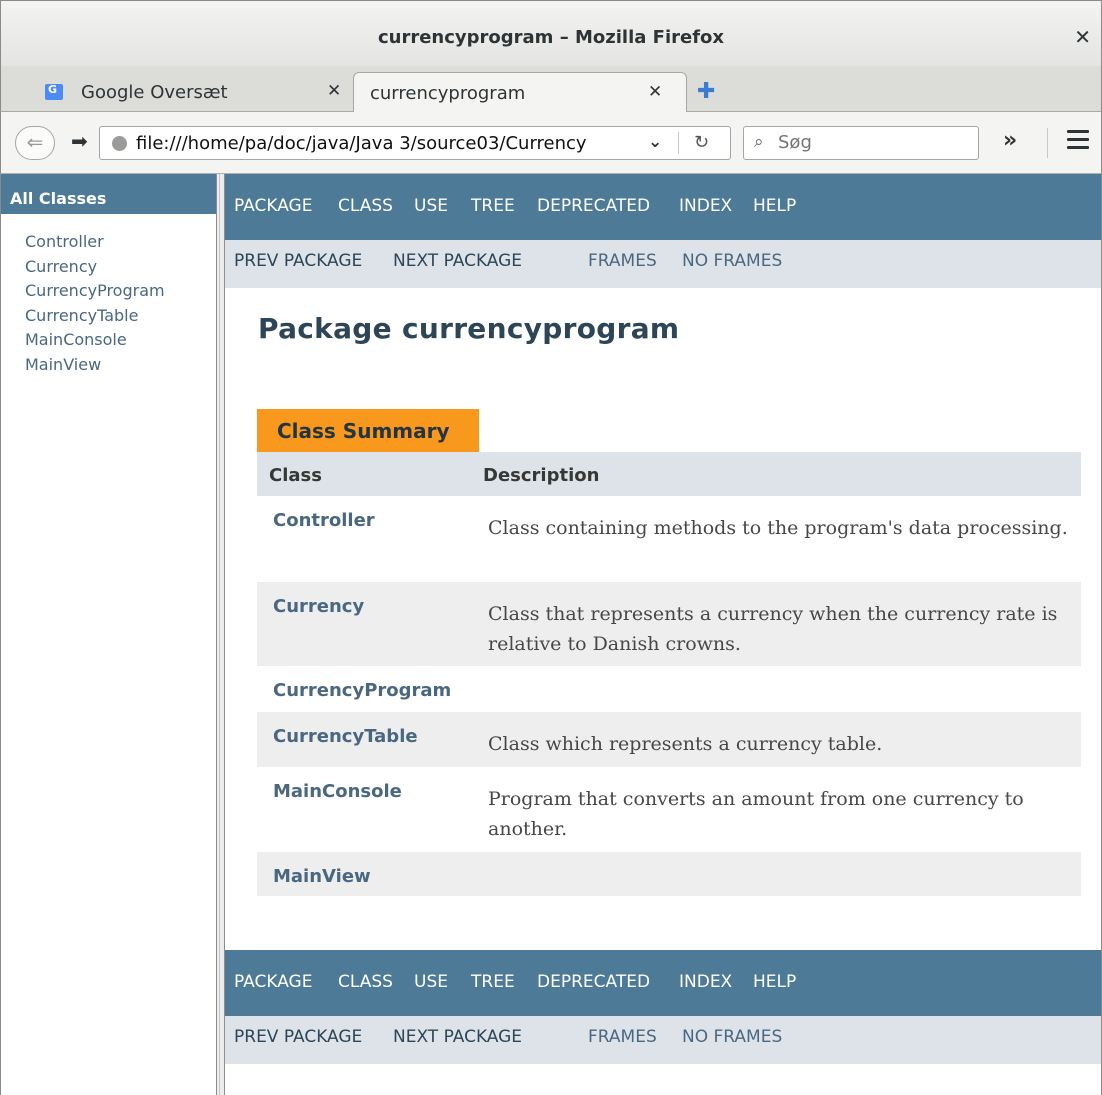 This screenshot has height=1095, width=1102. Describe the element at coordinates (119, 143) in the screenshot. I see `globe-icon` at that location.